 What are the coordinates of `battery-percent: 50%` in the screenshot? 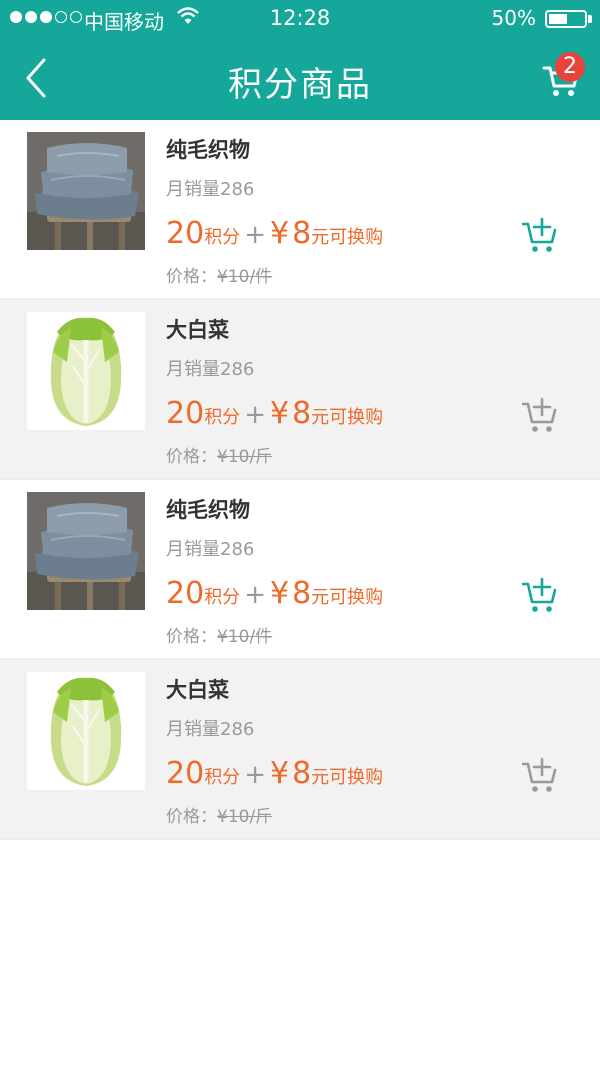 It's located at (513, 18).